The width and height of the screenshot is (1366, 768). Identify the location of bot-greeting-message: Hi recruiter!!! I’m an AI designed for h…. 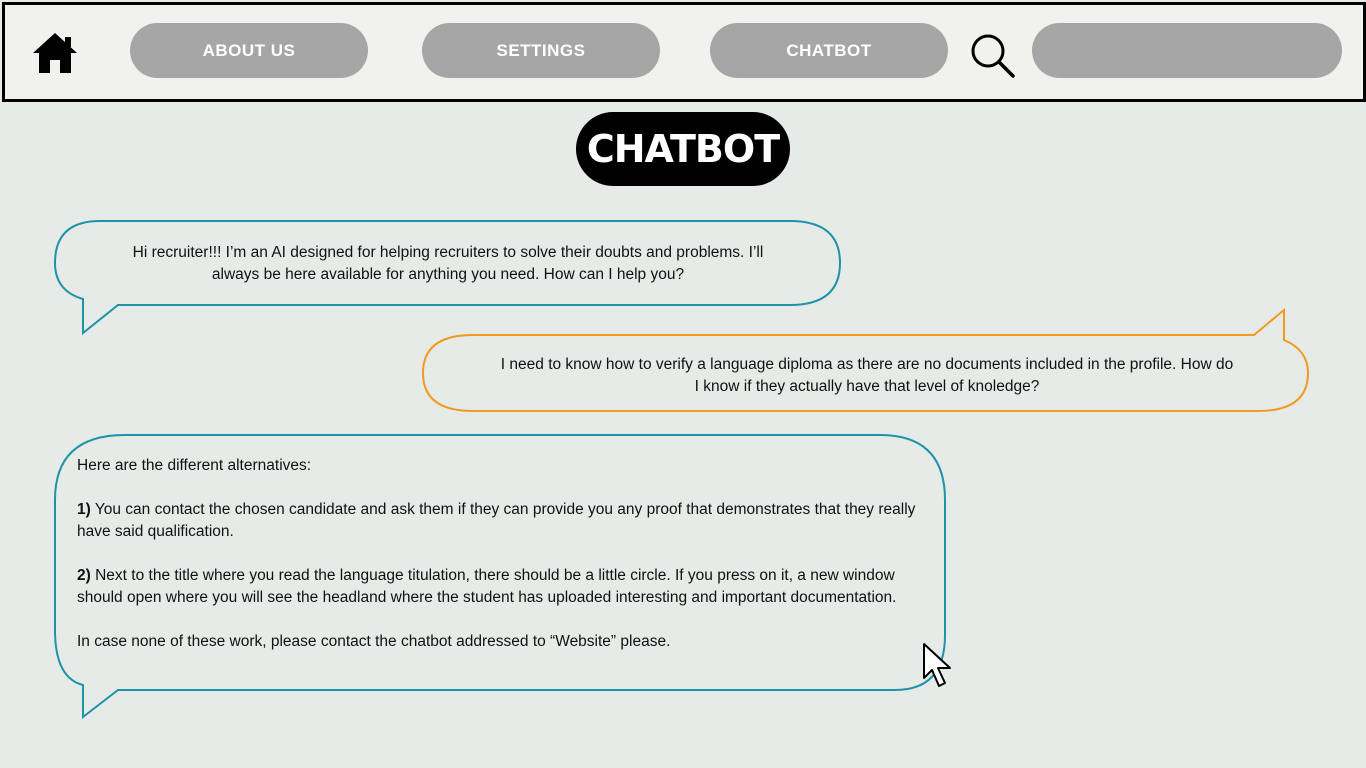
(448, 264).